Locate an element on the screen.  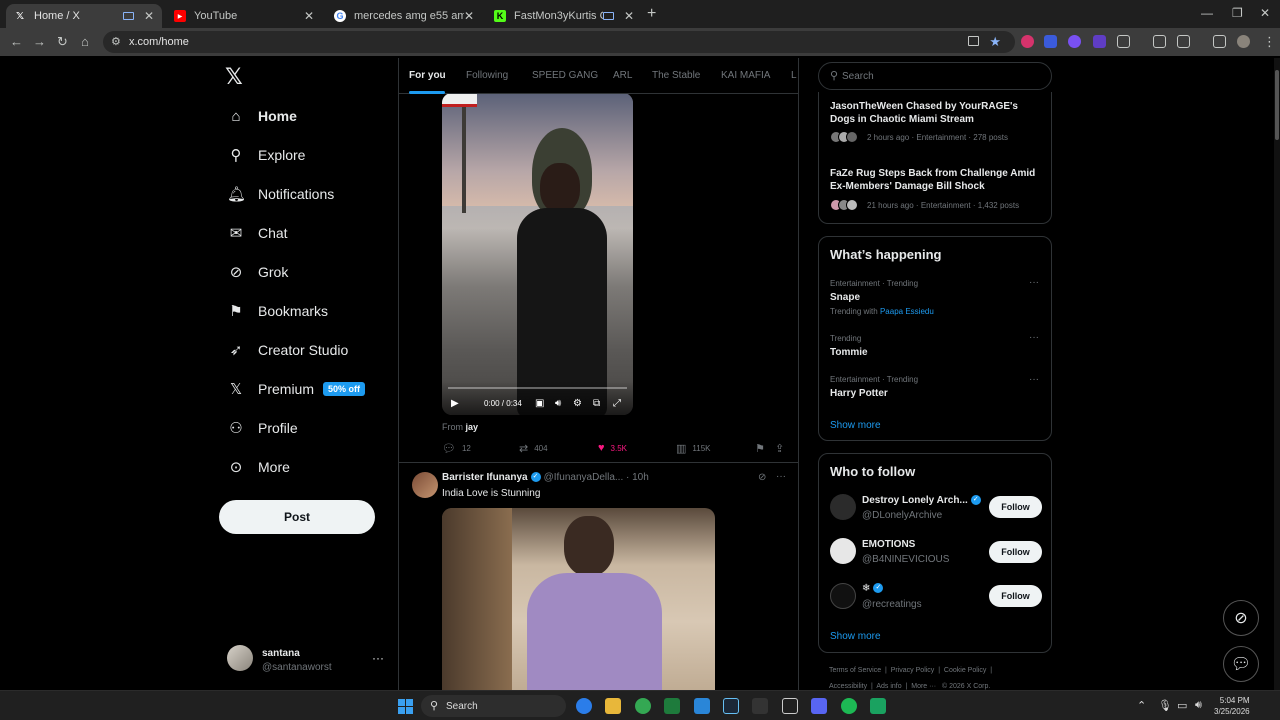
tab-youtube: ▶ YouTube ✕ is located at coordinates (244, 16).